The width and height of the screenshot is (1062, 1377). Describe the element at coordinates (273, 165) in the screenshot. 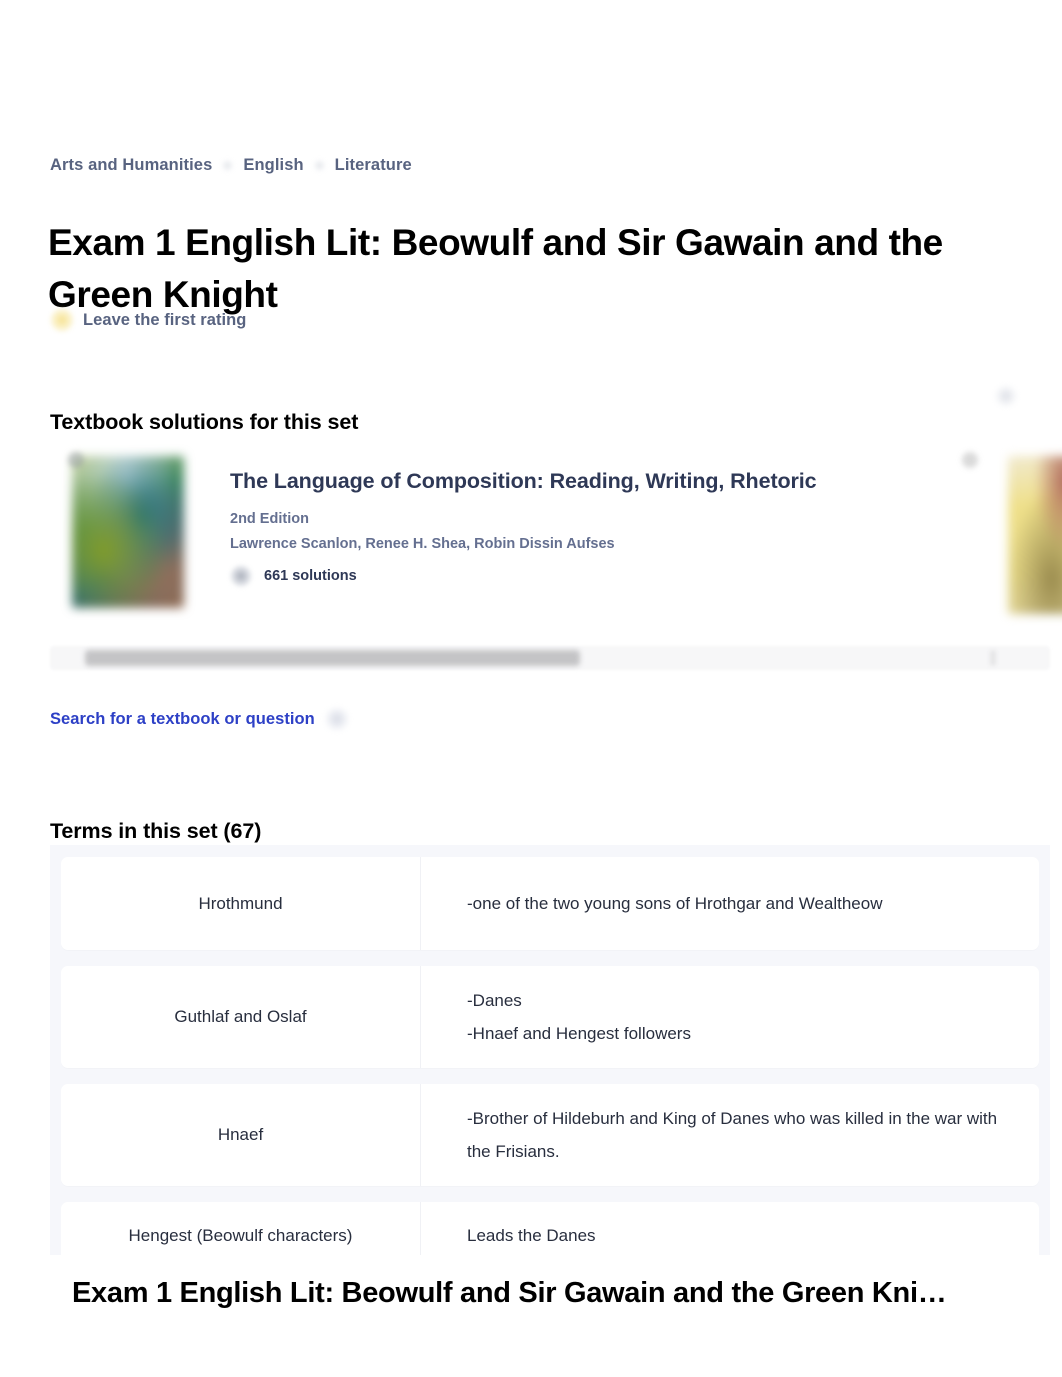

I see `breadcrumb-item-english: English` at that location.